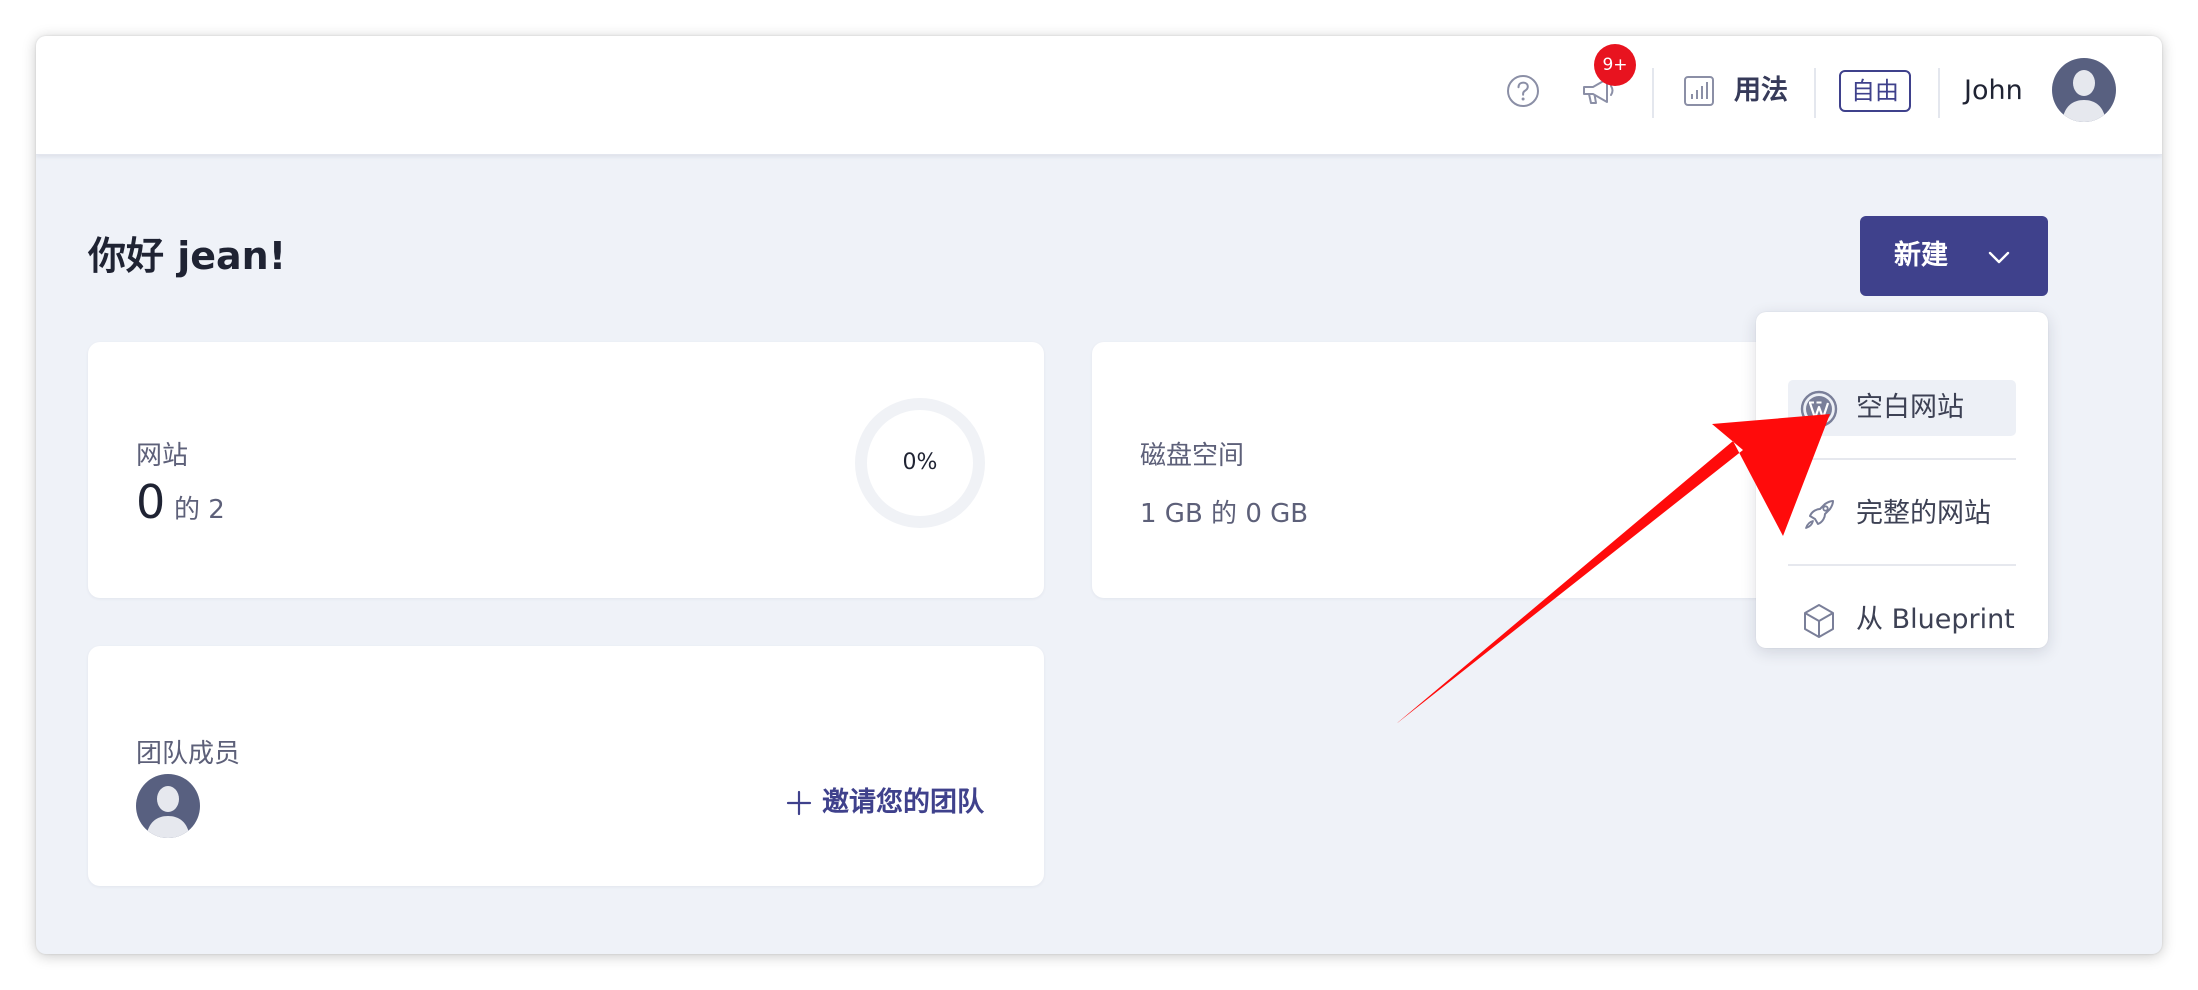 This screenshot has width=2198, height=990. I want to click on new-button-label: 新建, so click(1921, 255).